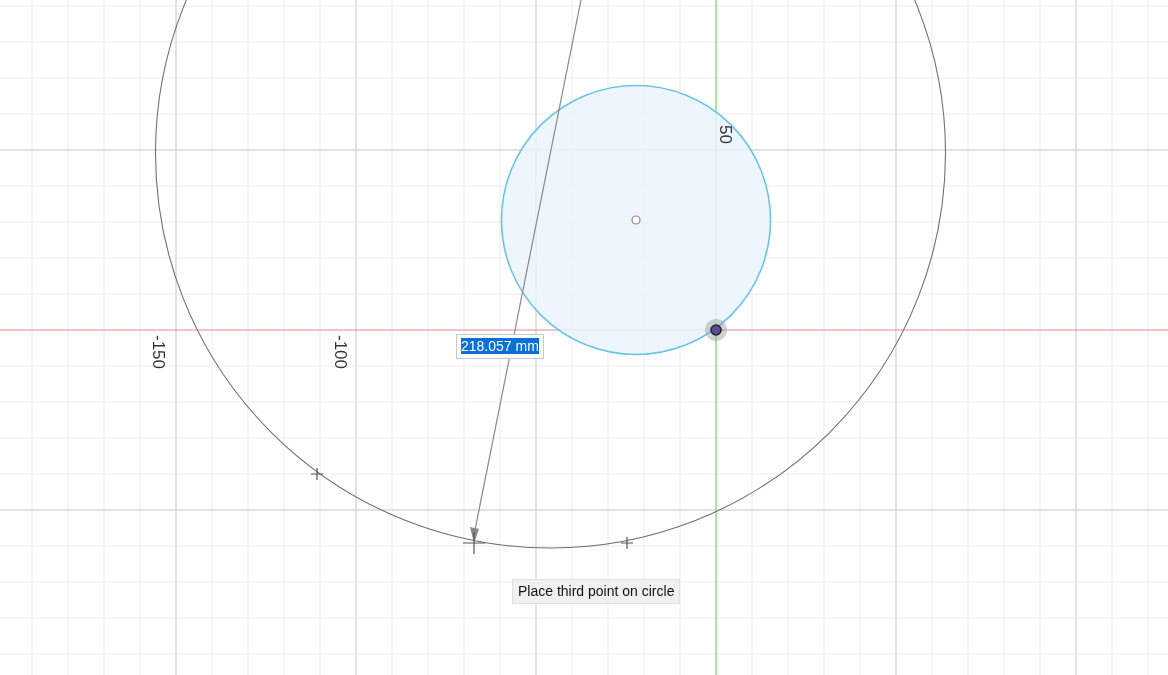 The image size is (1168, 675). Describe the element at coordinates (340, 352) in the screenshot. I see `axis-label: -100` at that location.